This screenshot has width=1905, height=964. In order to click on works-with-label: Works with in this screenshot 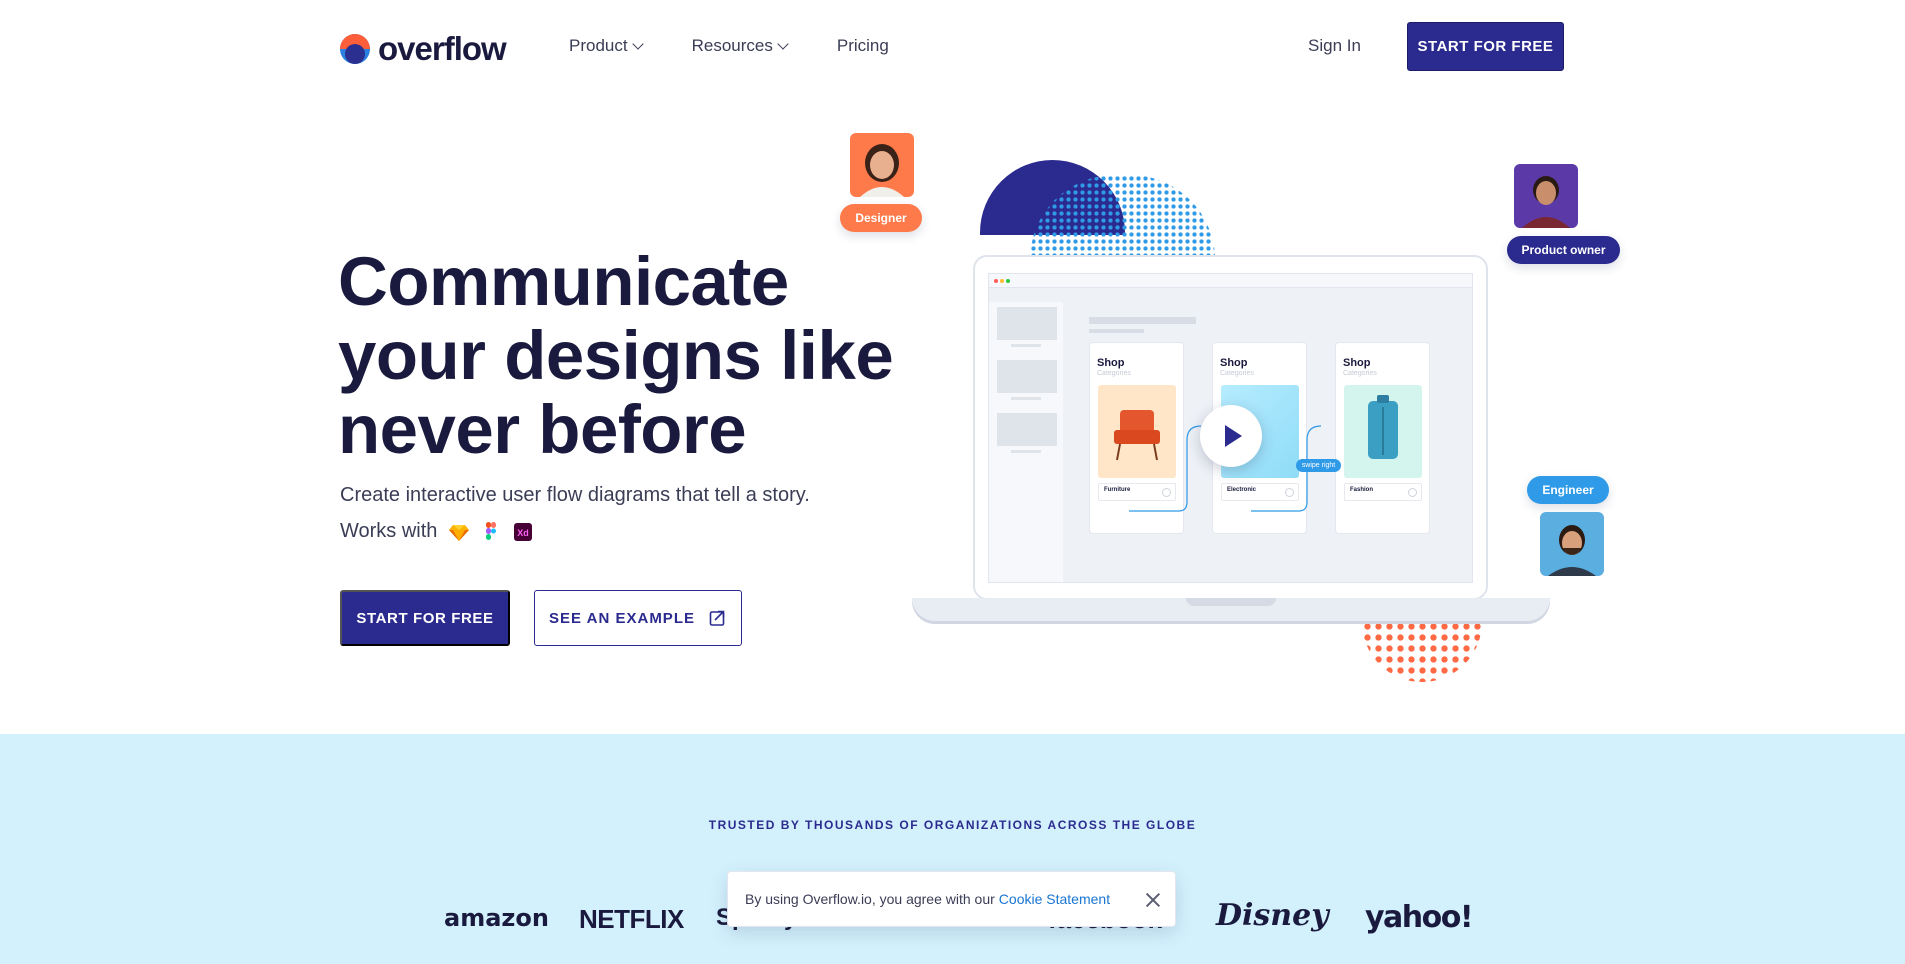, I will do `click(389, 531)`.